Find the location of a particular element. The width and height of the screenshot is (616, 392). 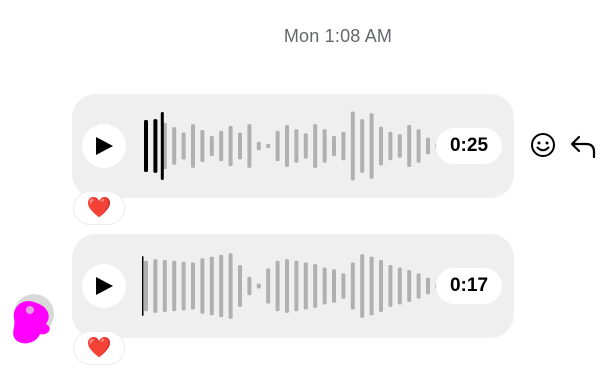

message-timestamp: Mon 1:08 AM is located at coordinates (338, 36).